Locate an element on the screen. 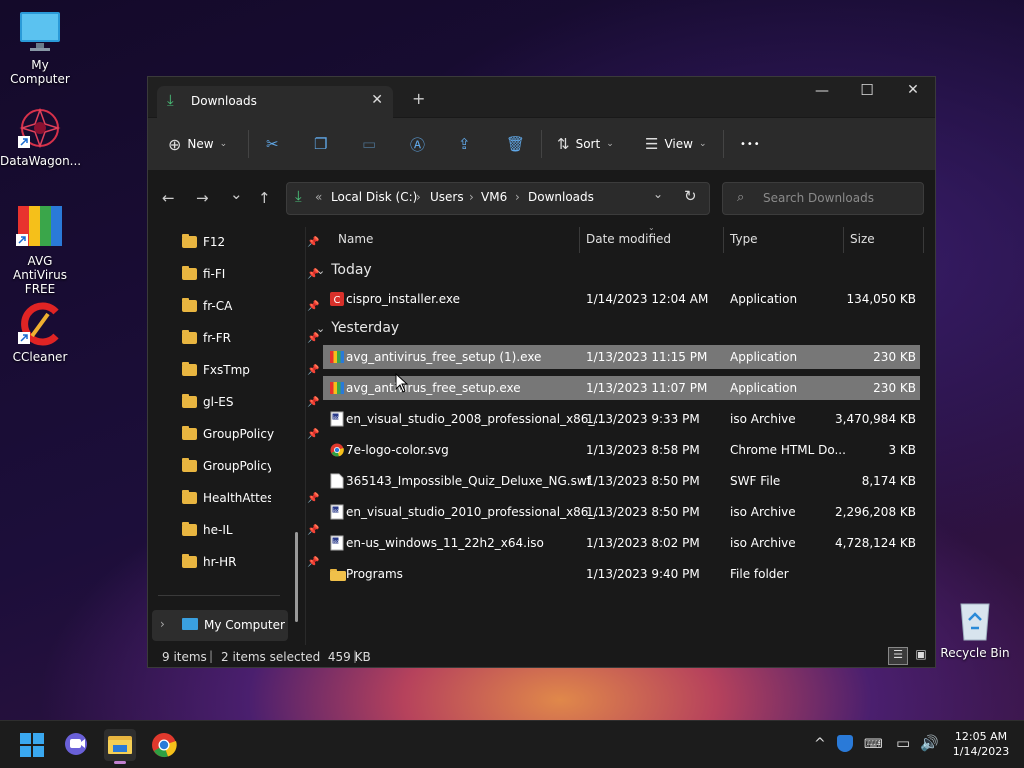 The height and width of the screenshot is (768, 1024). trash-icon: 🗑 is located at coordinates (516, 144).